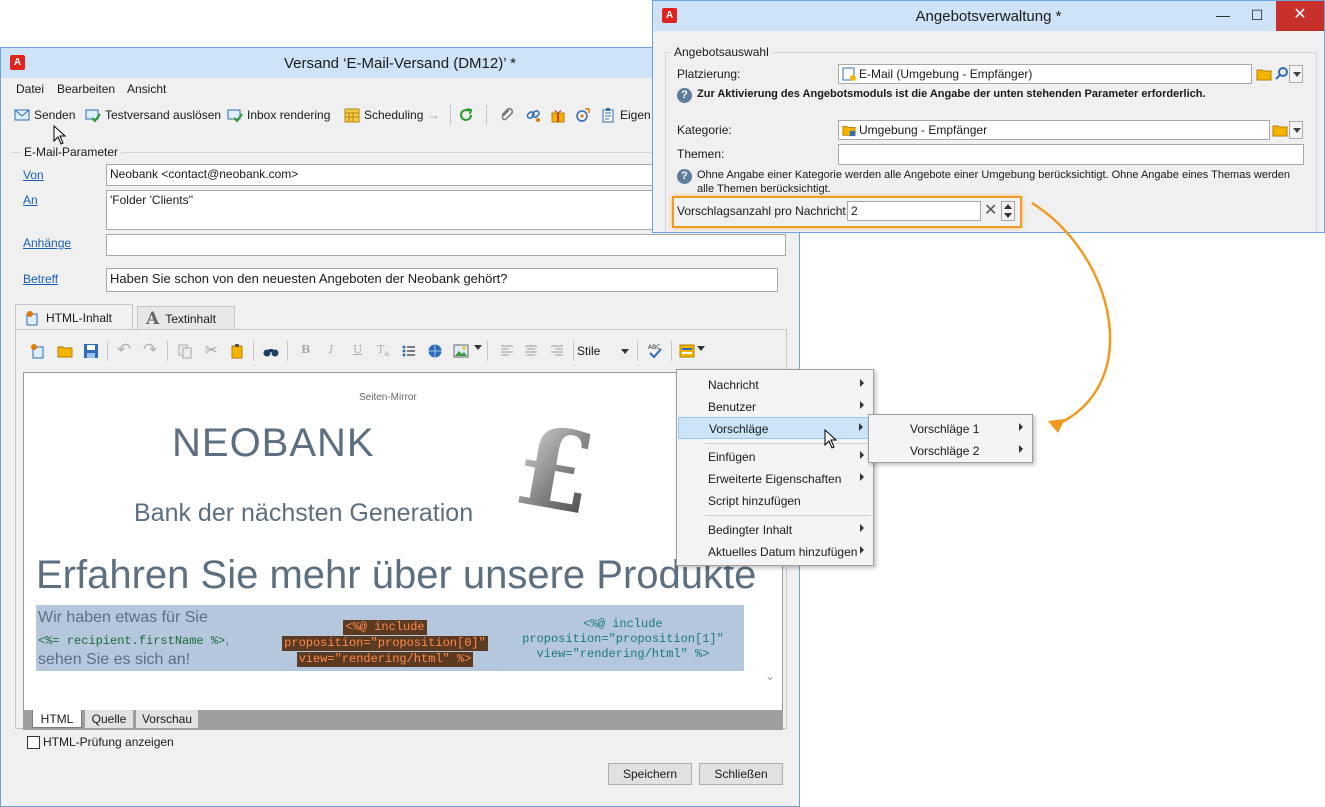 This screenshot has width=1325, height=807. Describe the element at coordinates (625, 115) in the screenshot. I see `properties-button: Eigen` at that location.